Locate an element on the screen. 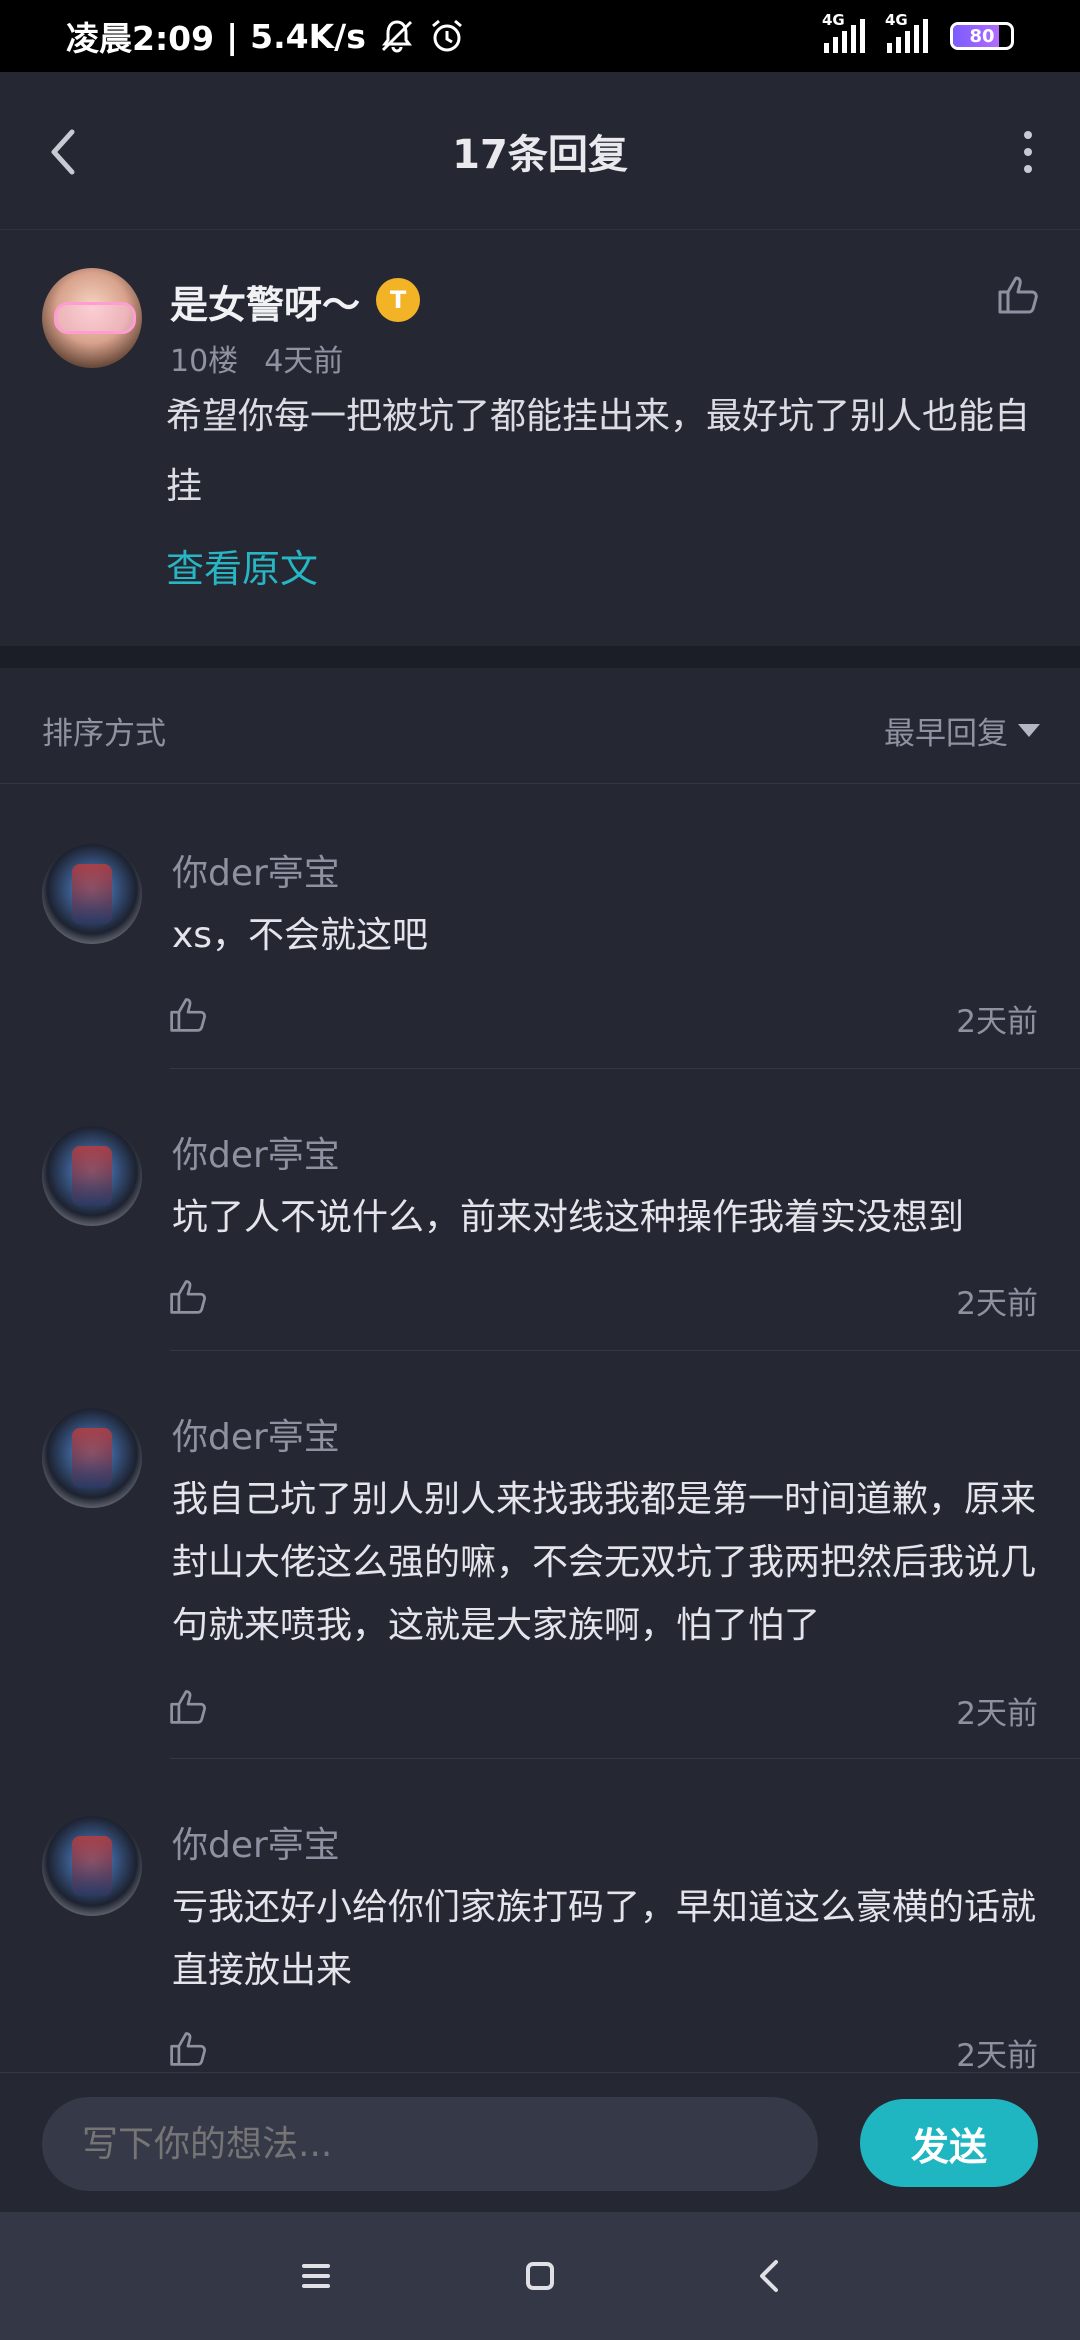 This screenshot has height=2340, width=1080. top-app-bar: 17条回复 is located at coordinates (540, 151).